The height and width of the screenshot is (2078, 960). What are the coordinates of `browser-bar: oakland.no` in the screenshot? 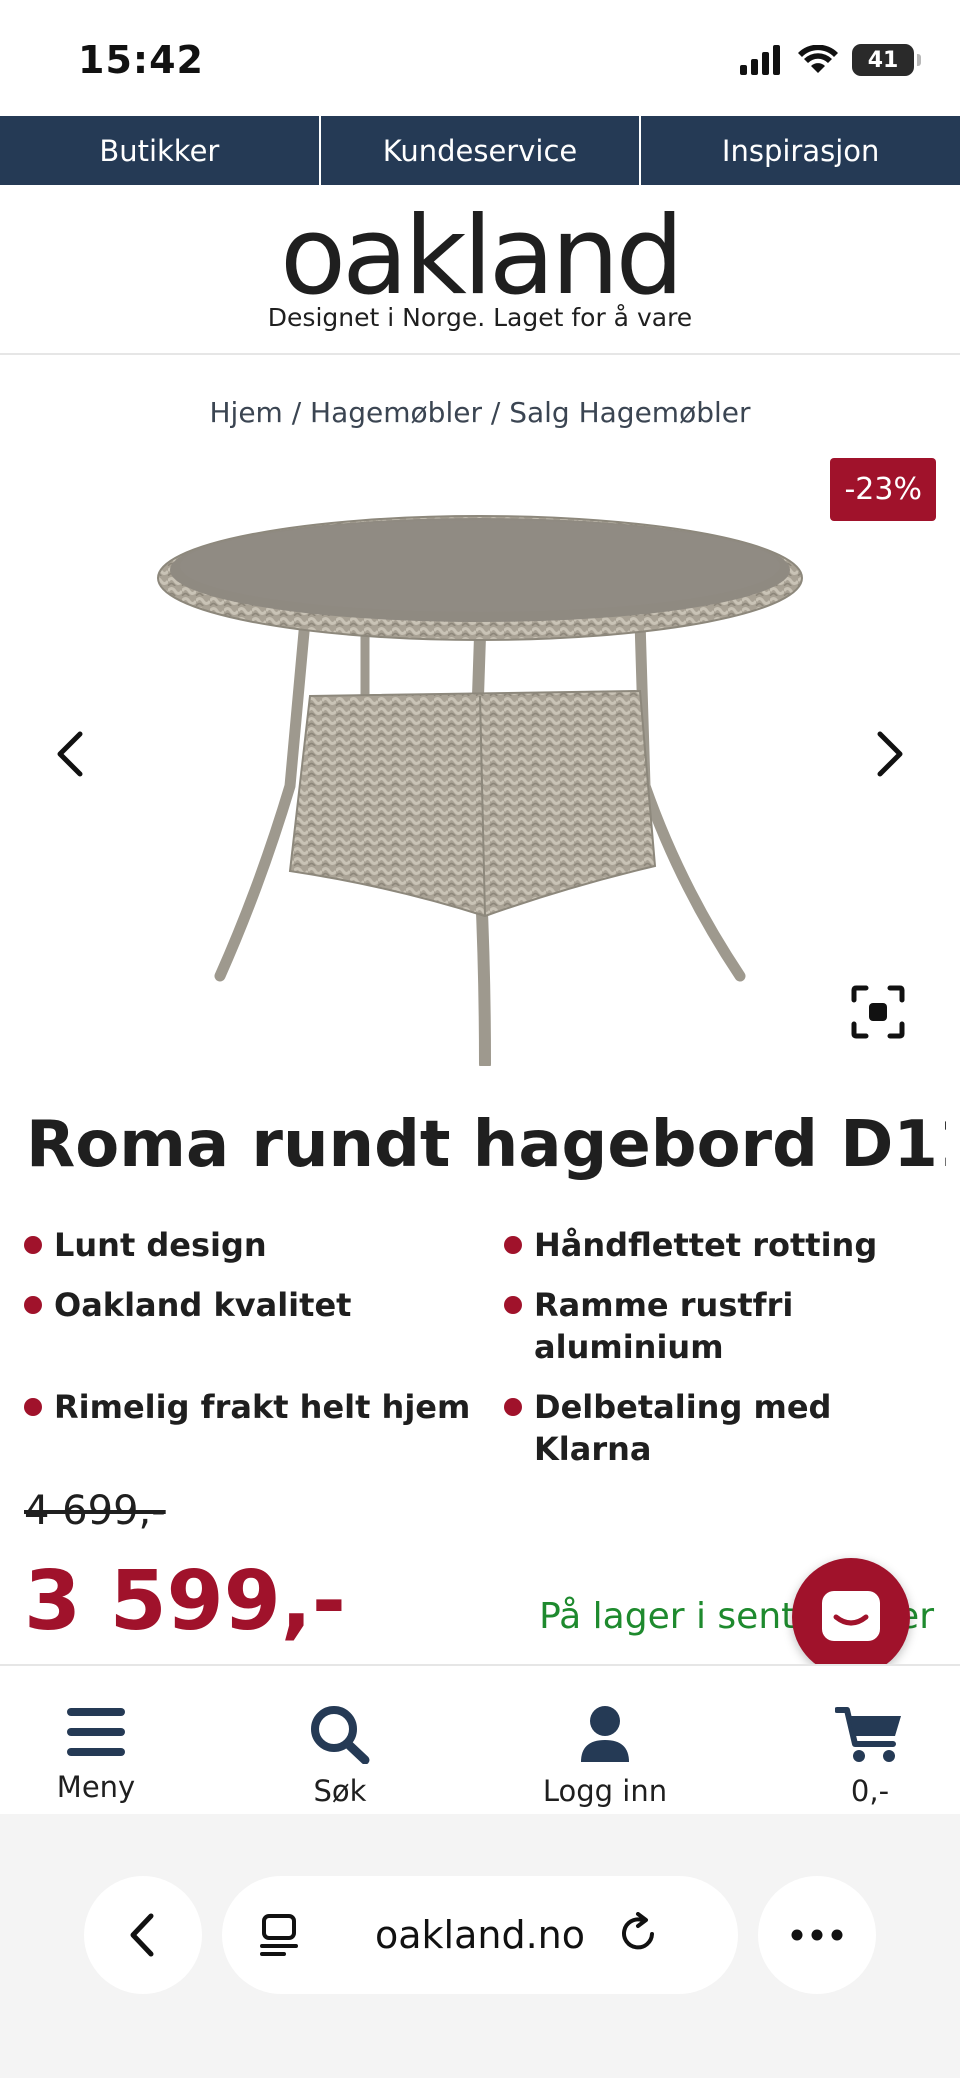 It's located at (480, 1946).